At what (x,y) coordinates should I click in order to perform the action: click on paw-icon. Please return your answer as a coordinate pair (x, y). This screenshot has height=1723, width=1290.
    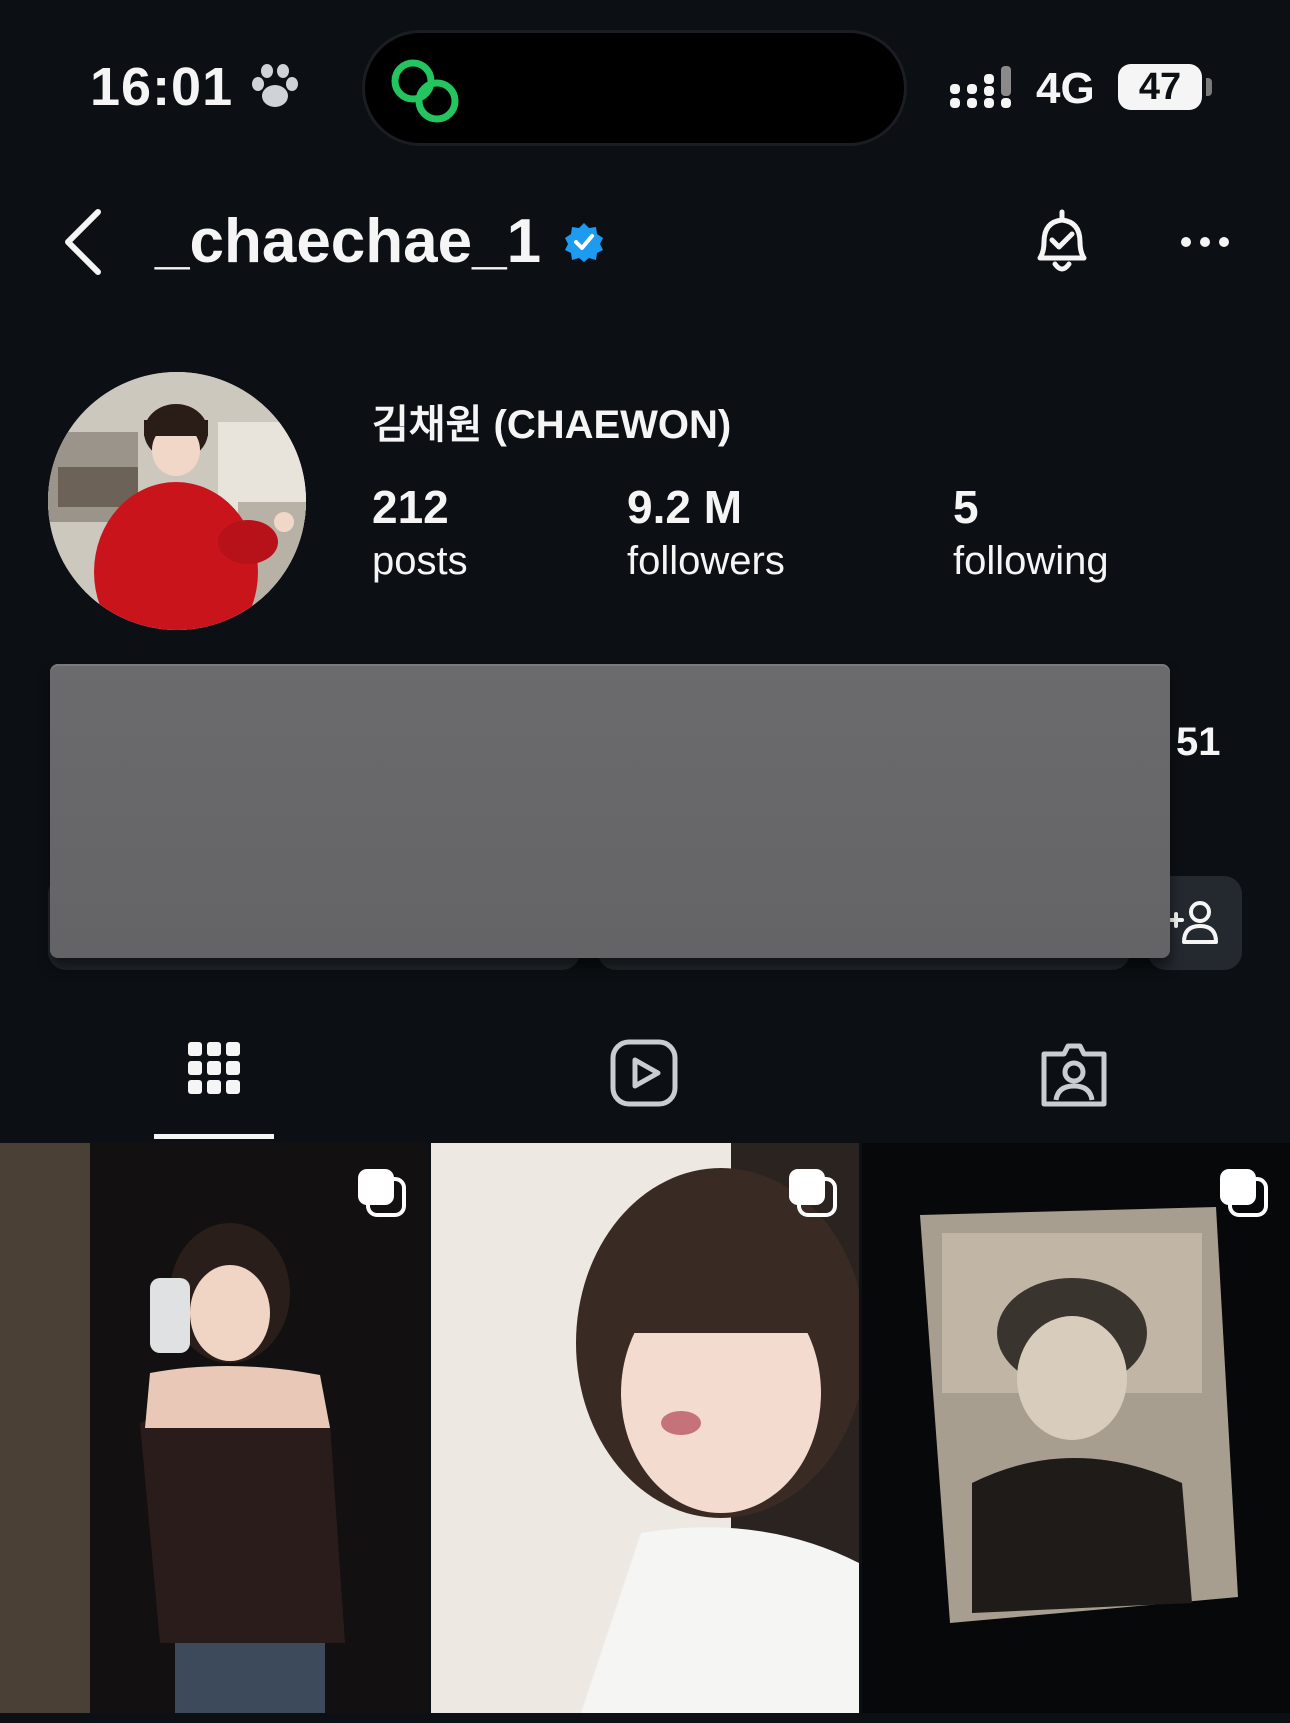
    Looking at the image, I should click on (275, 85).